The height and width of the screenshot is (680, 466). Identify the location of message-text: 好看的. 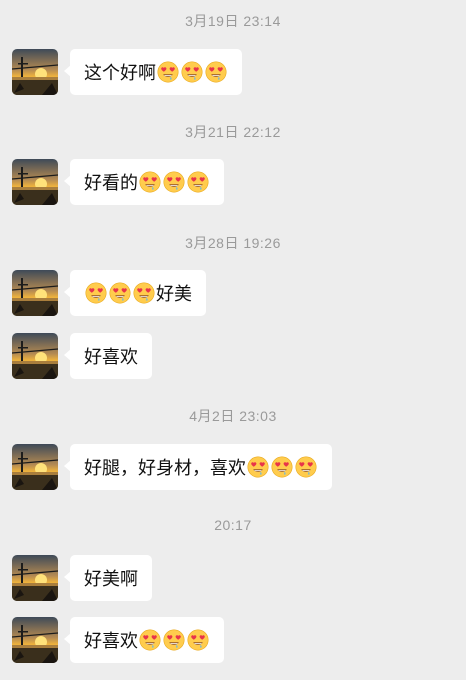
(111, 183).